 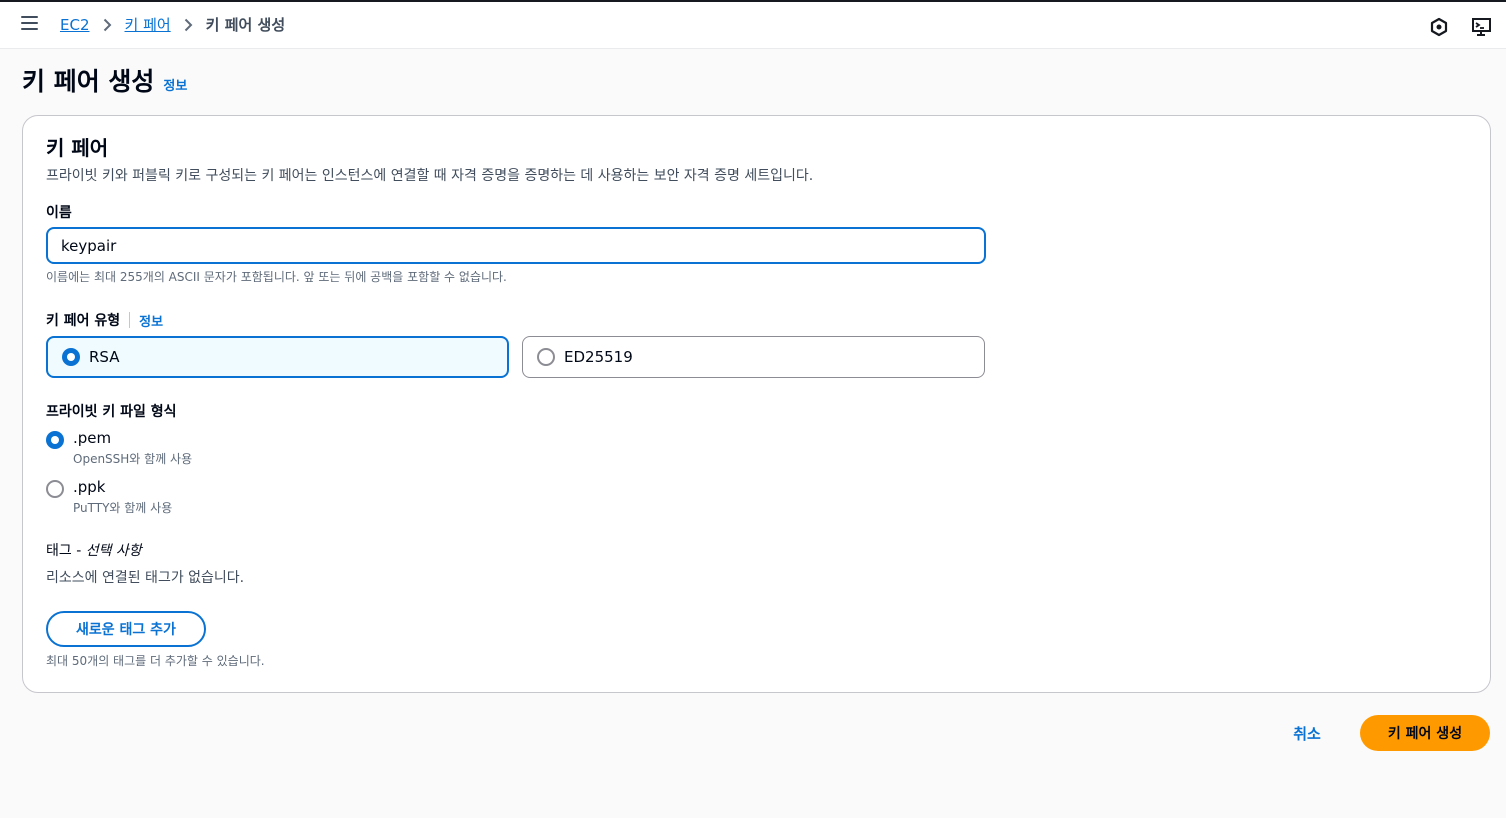 I want to click on breadcrumb: EC2 키 페어 키 페어 생성, so click(x=172, y=24).